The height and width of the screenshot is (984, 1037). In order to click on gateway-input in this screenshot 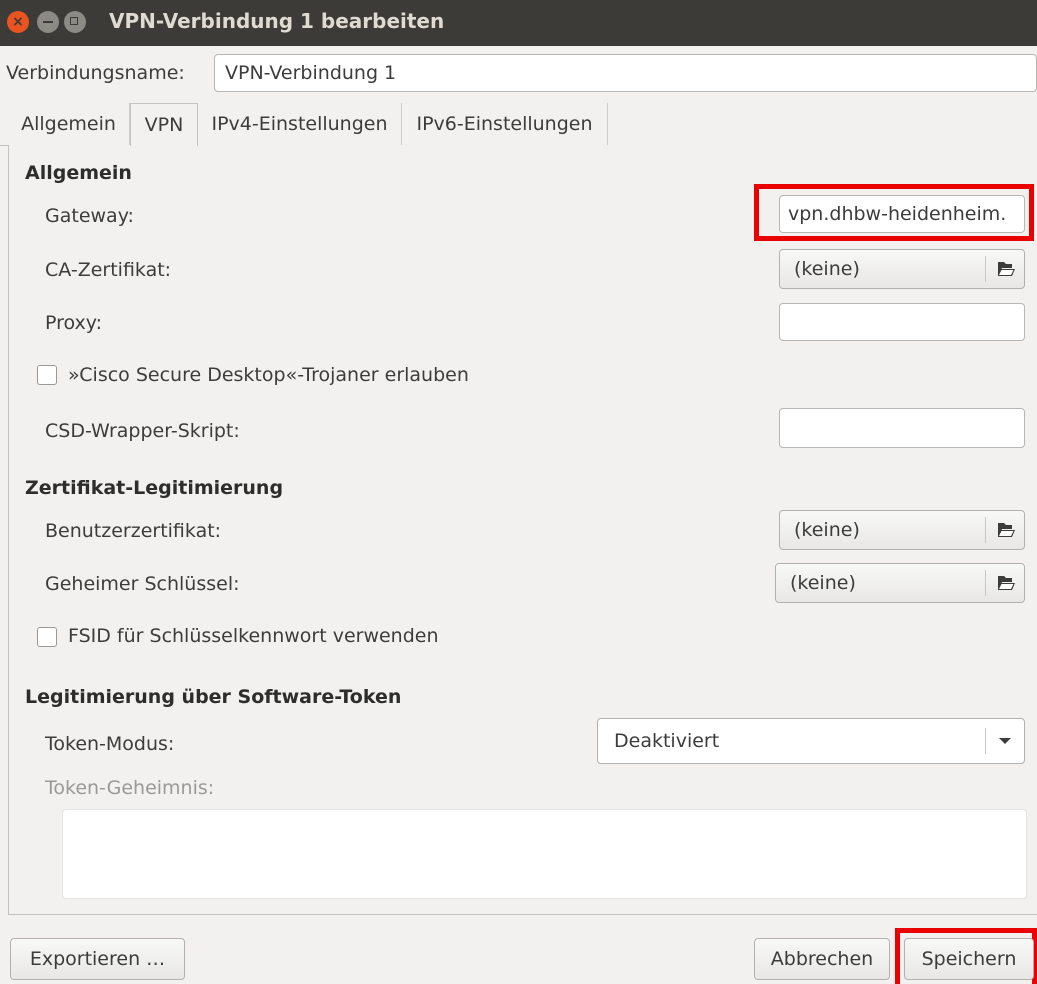, I will do `click(902, 214)`.